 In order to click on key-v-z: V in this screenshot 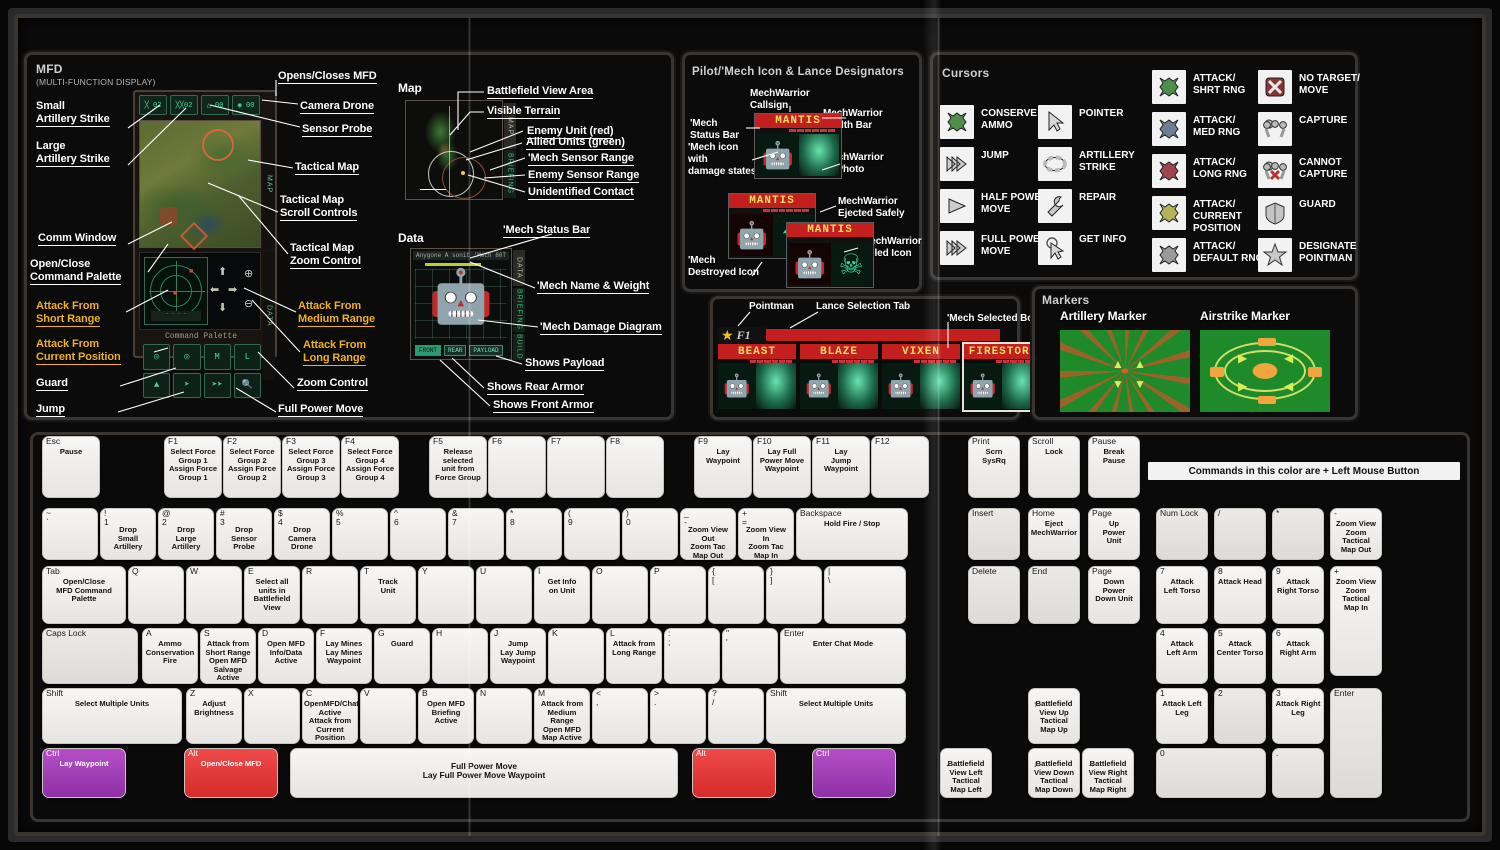, I will do `click(388, 716)`.